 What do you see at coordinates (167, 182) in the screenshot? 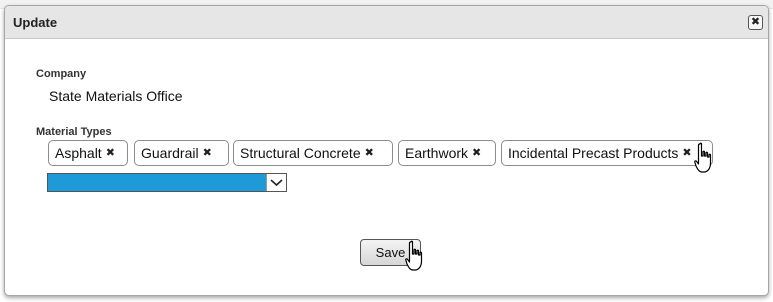
I see `material-type-select` at bounding box center [167, 182].